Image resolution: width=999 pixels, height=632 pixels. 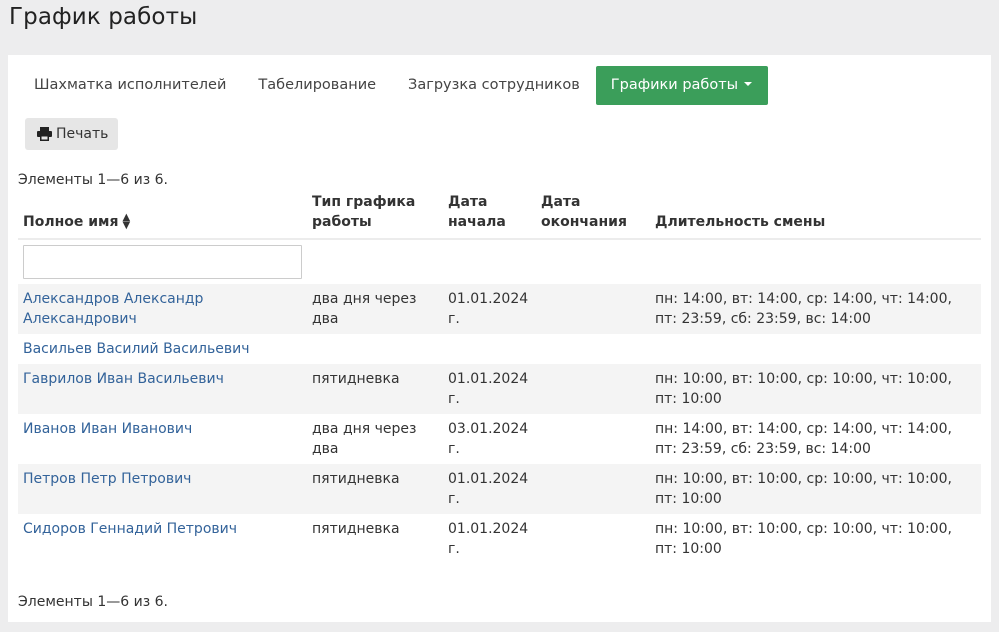 I want to click on header-schedule-type-line2: работы, so click(x=342, y=222).